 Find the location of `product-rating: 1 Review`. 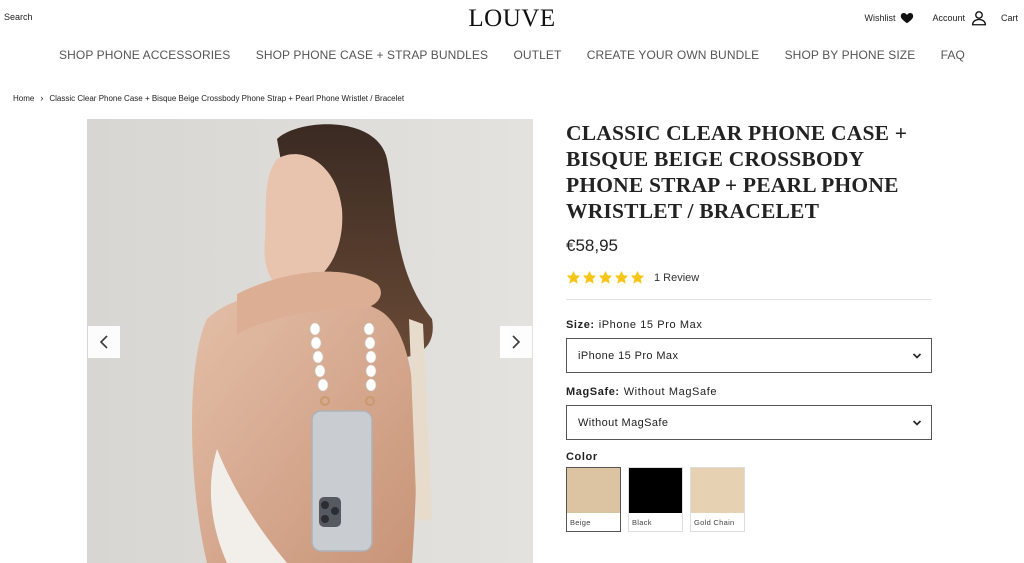

product-rating: 1 Review is located at coordinates (749, 277).